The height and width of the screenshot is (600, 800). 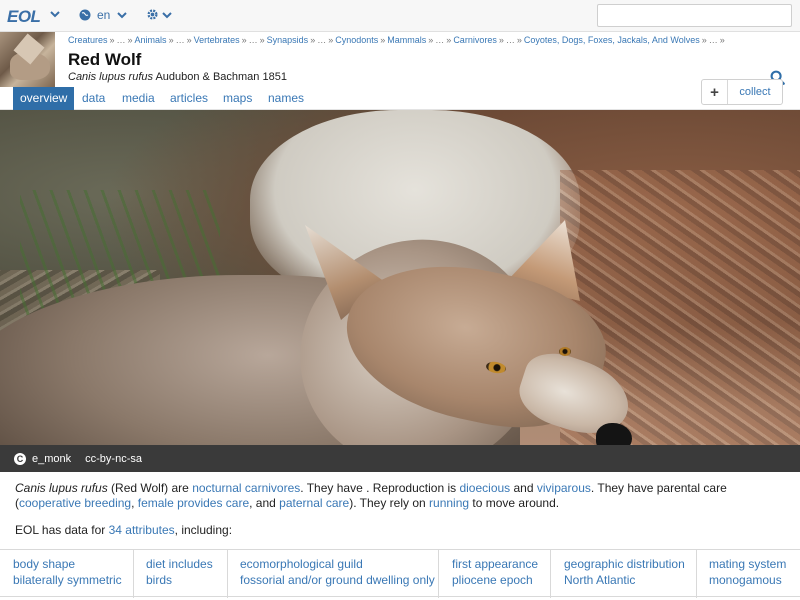 What do you see at coordinates (400, 458) in the screenshot?
I see `image-attribution: C e_monk cc-by-nc-sa` at bounding box center [400, 458].